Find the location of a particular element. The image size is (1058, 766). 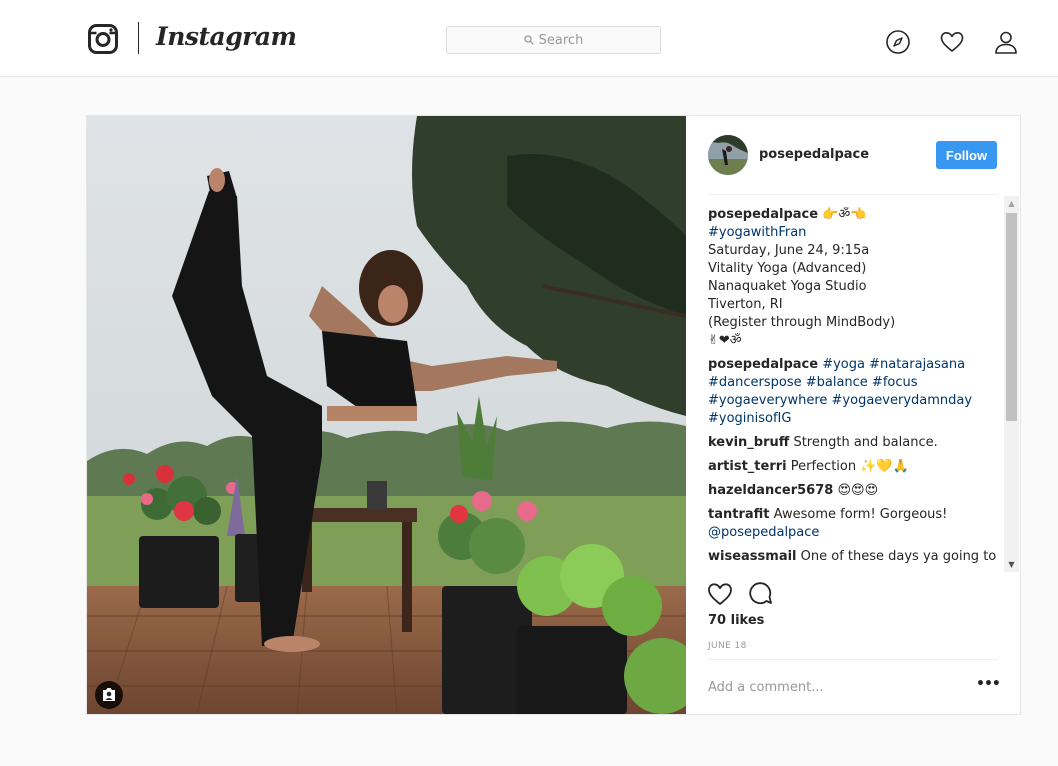

hashtag-line: #yoga #natarajasana is located at coordinates (893, 364).